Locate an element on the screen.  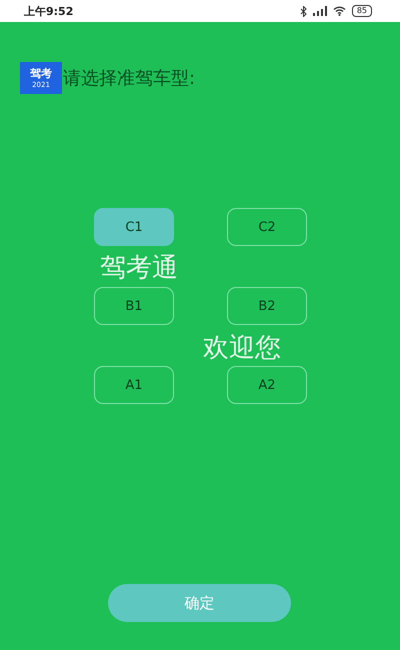
battery-level: 85 is located at coordinates (362, 11).